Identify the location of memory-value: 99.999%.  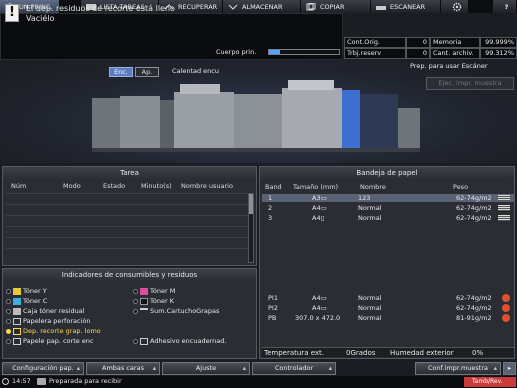
(498, 42).